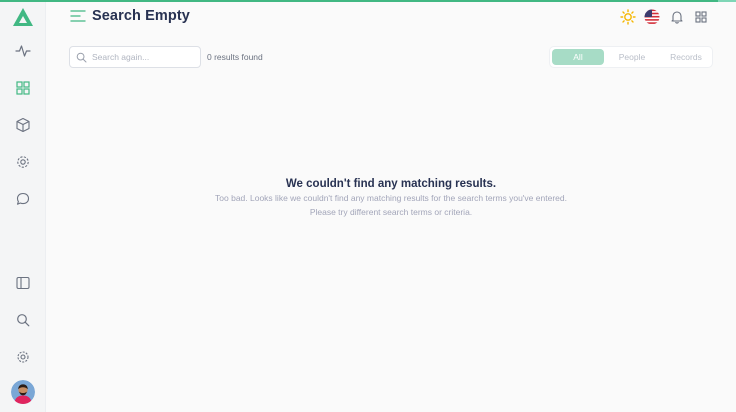 The width and height of the screenshot is (736, 412). Describe the element at coordinates (141, 16) in the screenshot. I see `page-title: Search Empty` at that location.